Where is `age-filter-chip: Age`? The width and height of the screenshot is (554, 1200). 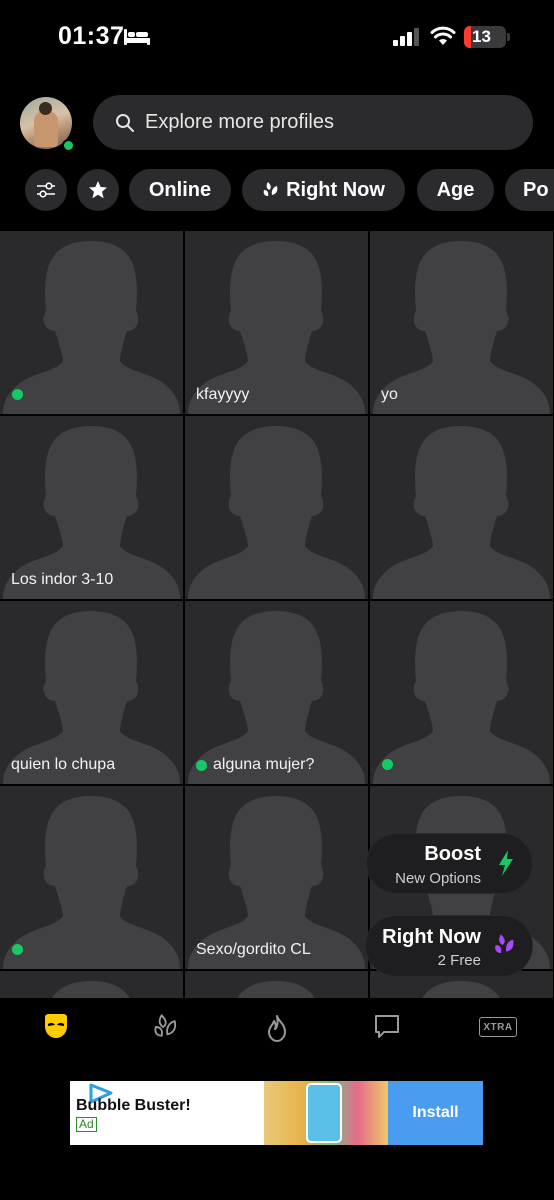 age-filter-chip: Age is located at coordinates (455, 190).